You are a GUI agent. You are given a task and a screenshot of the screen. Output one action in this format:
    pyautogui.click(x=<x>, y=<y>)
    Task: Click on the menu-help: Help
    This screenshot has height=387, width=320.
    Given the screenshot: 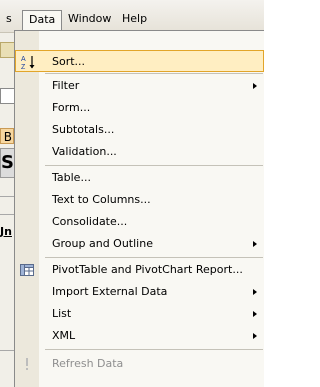 What is the action you would take?
    pyautogui.click(x=134, y=19)
    